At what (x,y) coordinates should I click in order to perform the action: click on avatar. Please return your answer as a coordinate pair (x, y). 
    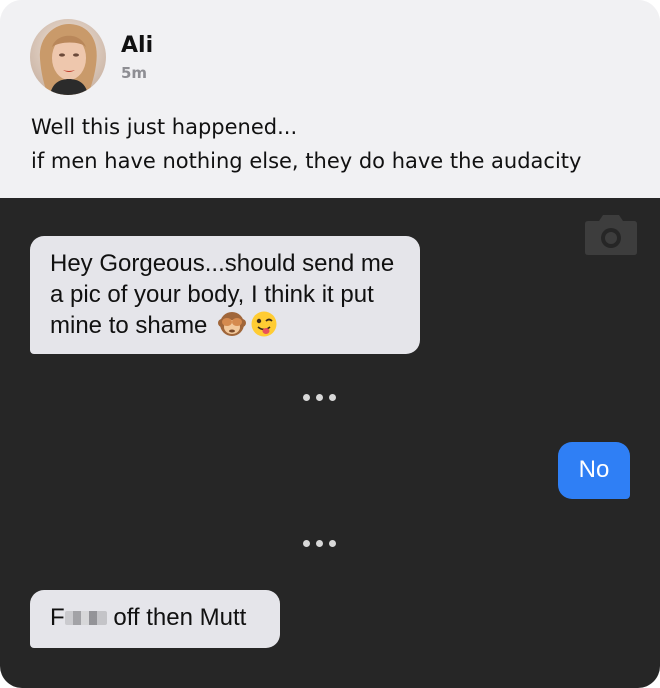
    Looking at the image, I should click on (68, 57).